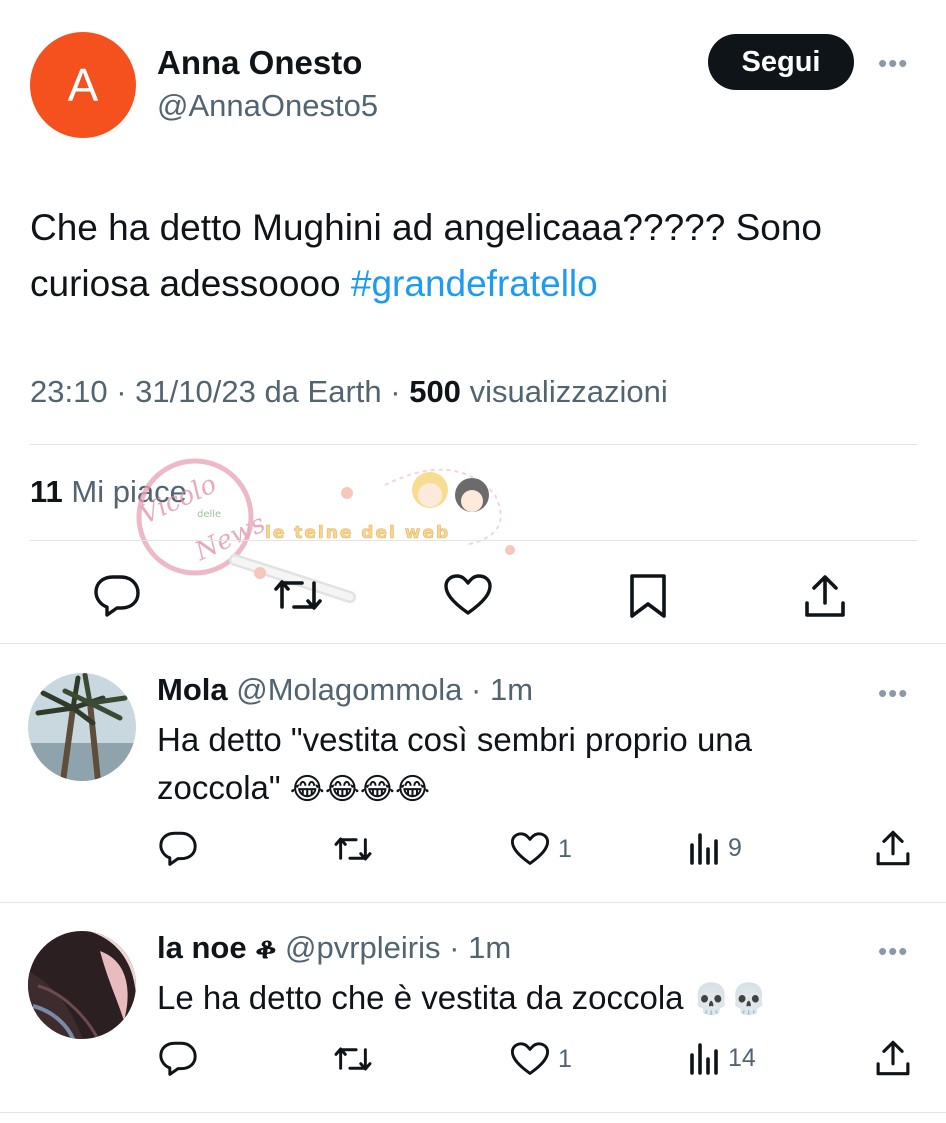 Image resolution: width=946 pixels, height=1123 pixels. What do you see at coordinates (722, 1058) in the screenshot?
I see `views-button: 14` at bounding box center [722, 1058].